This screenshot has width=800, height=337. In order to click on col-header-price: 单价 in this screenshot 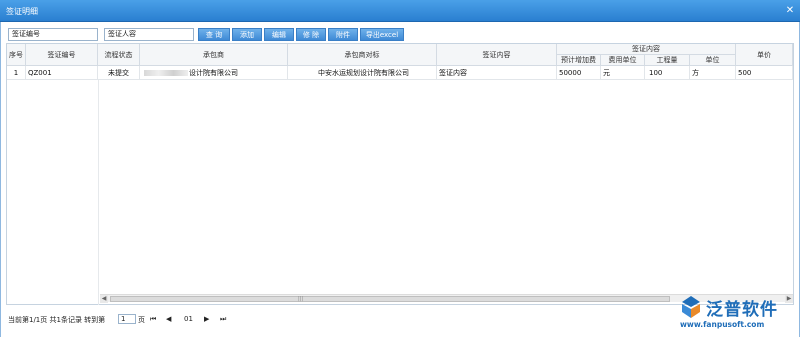, I will do `click(764, 55)`.